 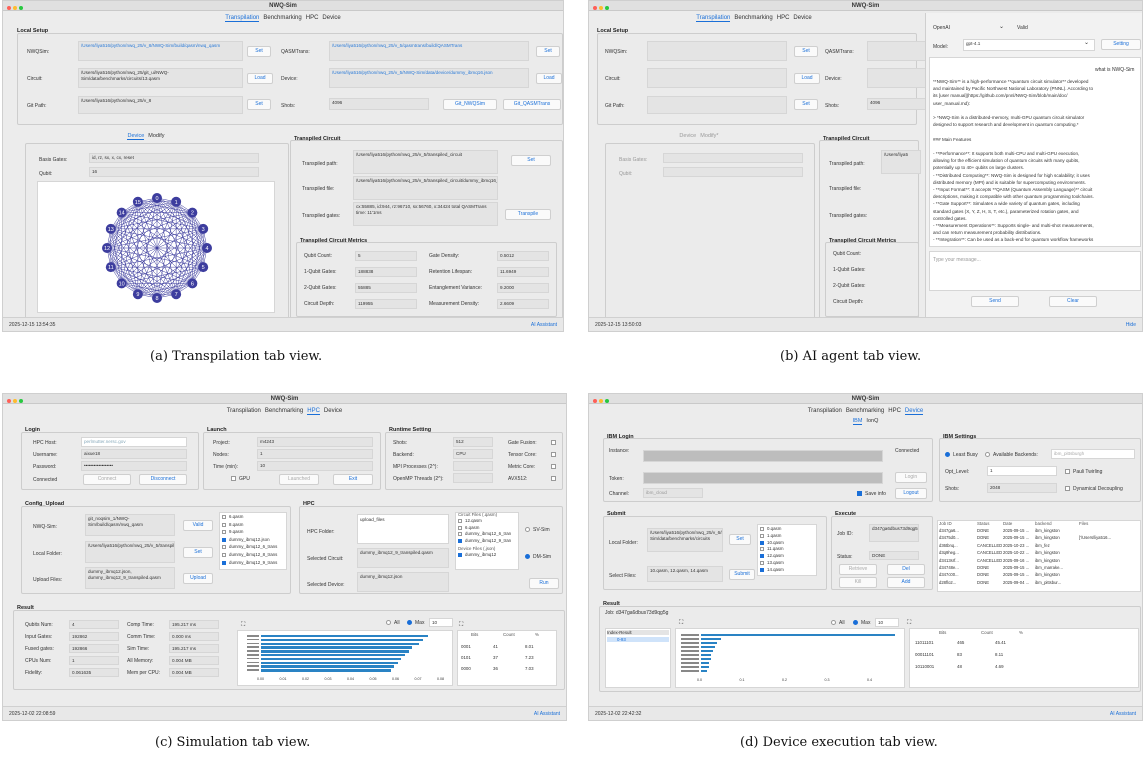 What do you see at coordinates (259, 104) in the screenshot?
I see `gitpath-set-button: Set` at bounding box center [259, 104].